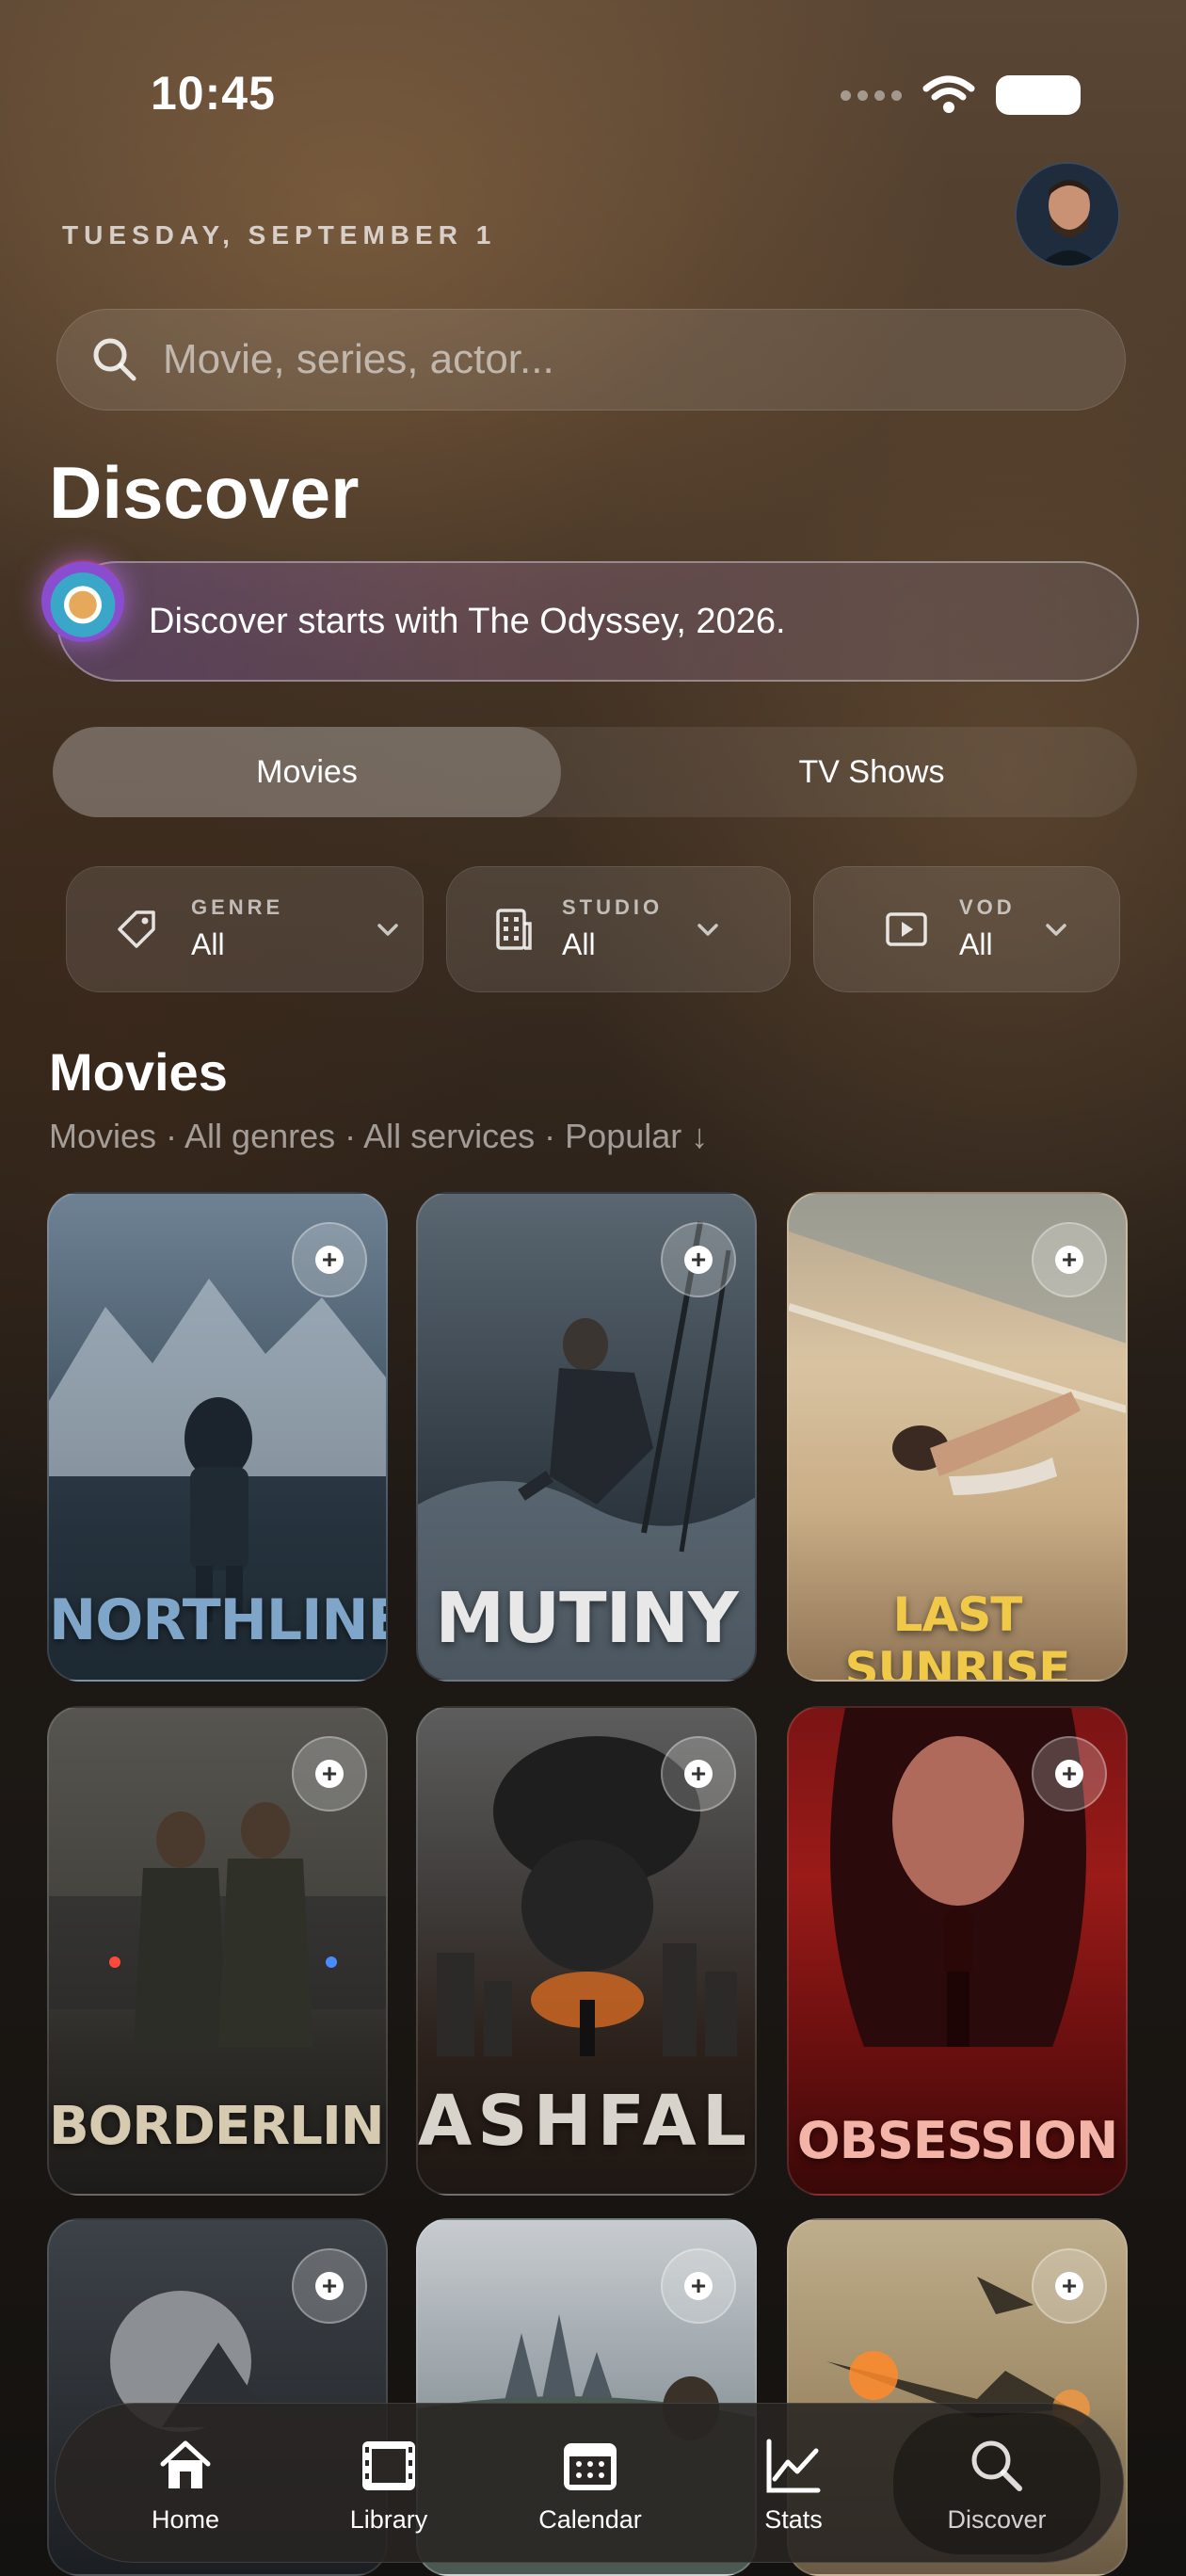 This screenshot has width=1186, height=2576. I want to click on signal-dots-icon, so click(871, 95).